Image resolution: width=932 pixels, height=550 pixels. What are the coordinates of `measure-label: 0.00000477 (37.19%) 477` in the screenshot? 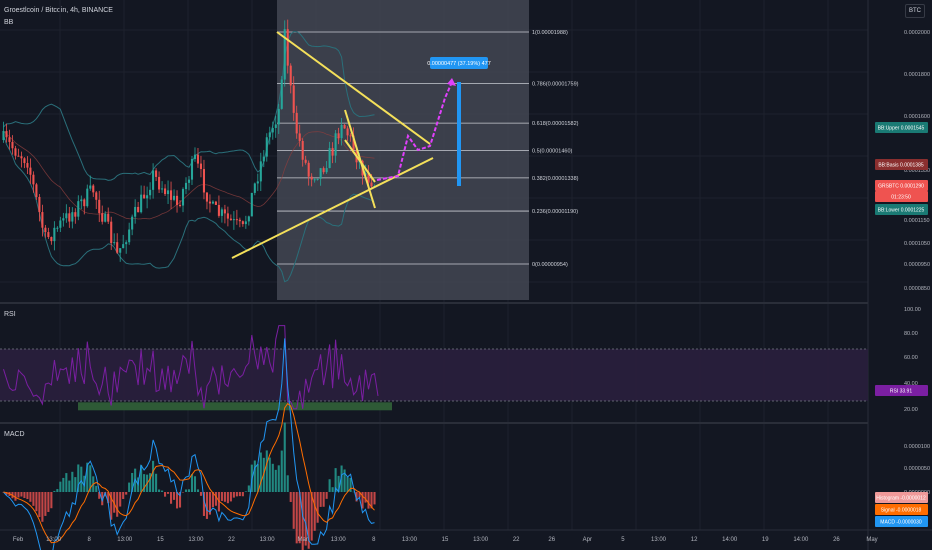 It's located at (459, 64).